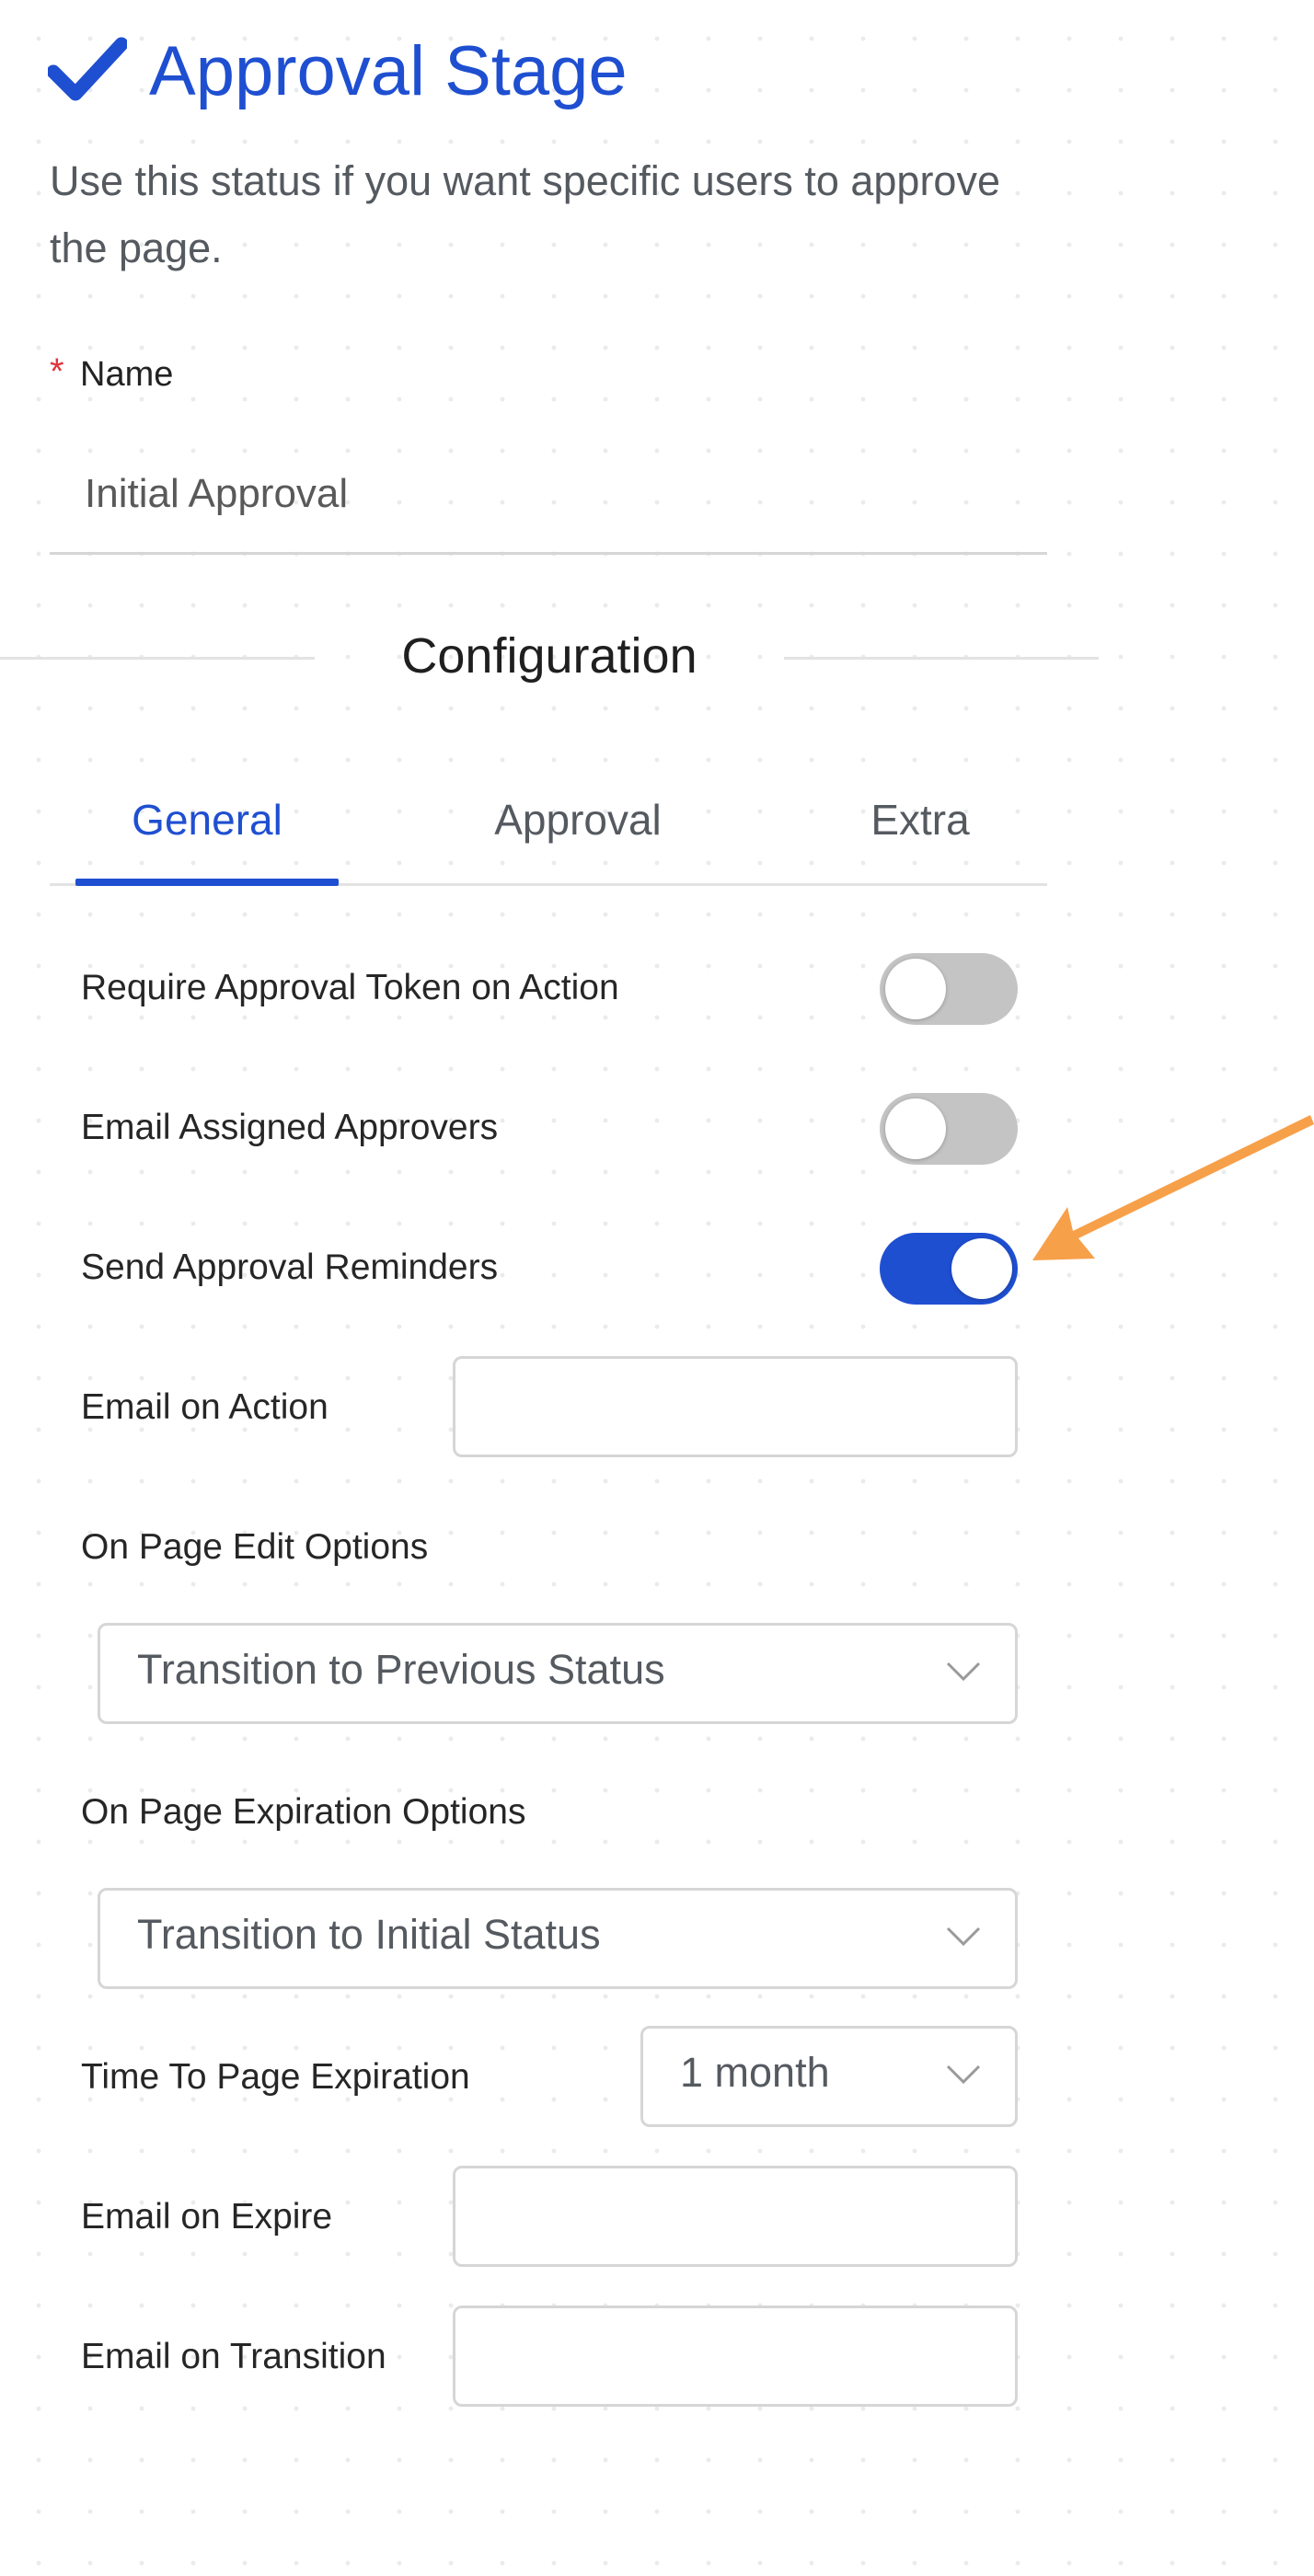  I want to click on email-on-action-label: Email on Action, so click(204, 1407).